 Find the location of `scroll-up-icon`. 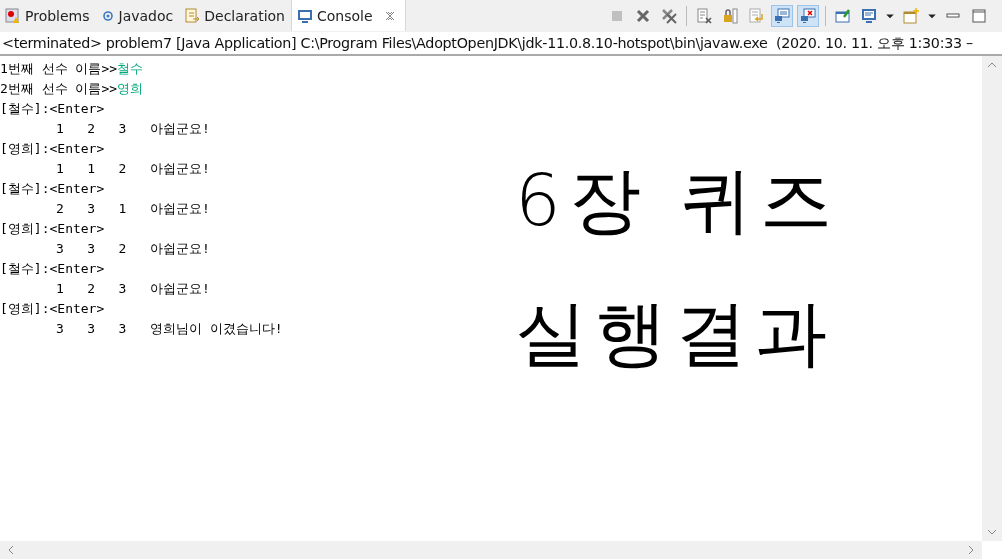

scroll-up-icon is located at coordinates (992, 65).